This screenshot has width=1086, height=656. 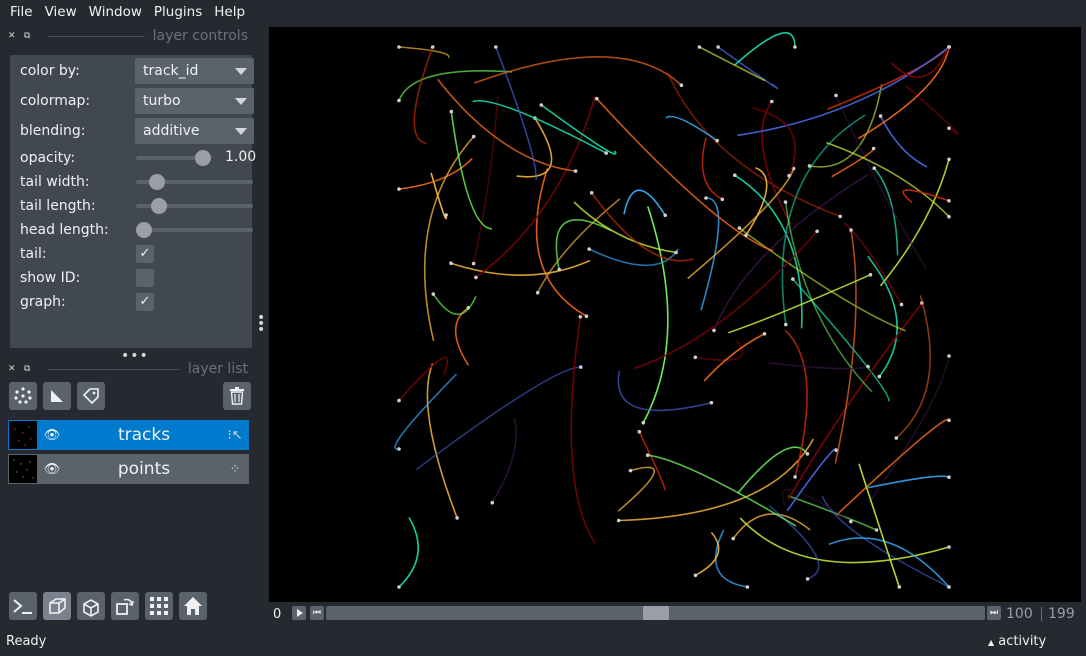 What do you see at coordinates (203, 158) in the screenshot?
I see `opacity-slider-handle` at bounding box center [203, 158].